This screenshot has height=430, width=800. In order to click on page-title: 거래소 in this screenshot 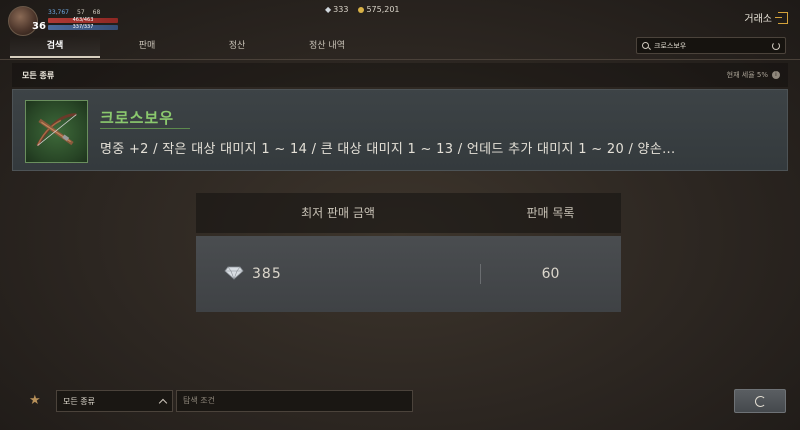, I will do `click(766, 17)`.